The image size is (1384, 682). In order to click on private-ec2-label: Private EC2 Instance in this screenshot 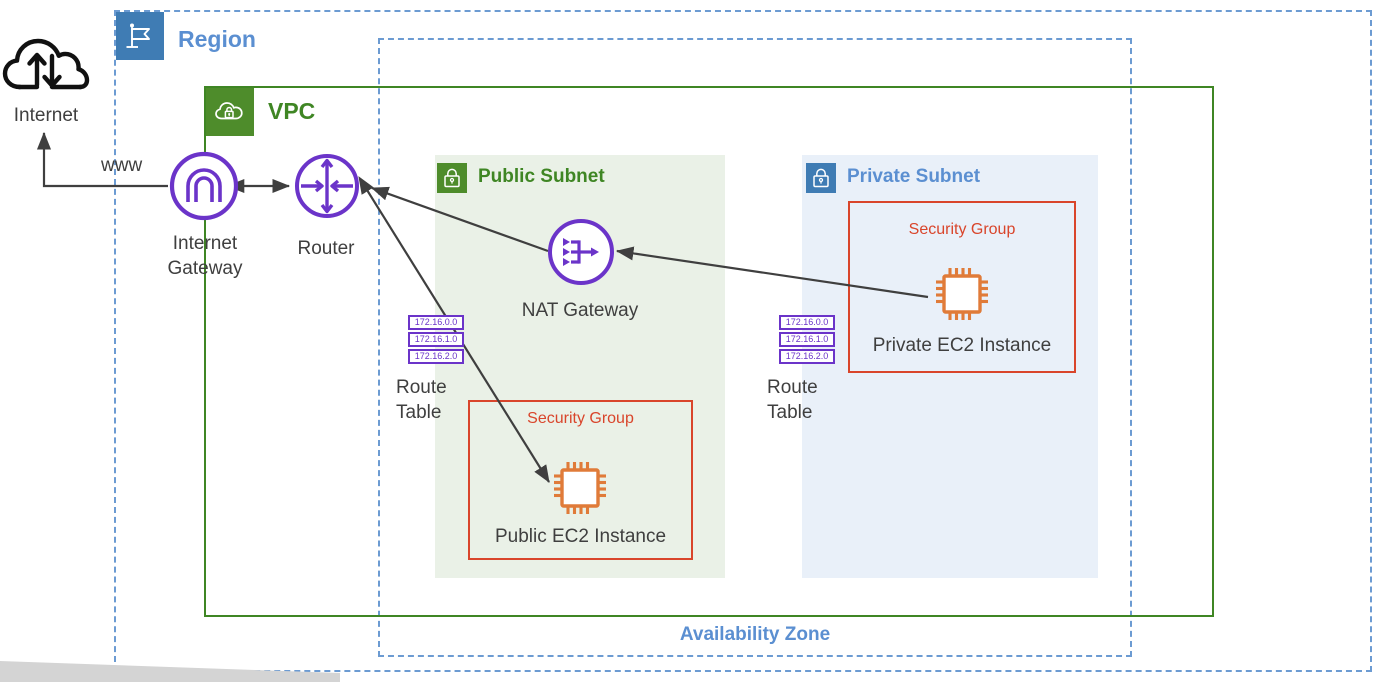, I will do `click(962, 345)`.